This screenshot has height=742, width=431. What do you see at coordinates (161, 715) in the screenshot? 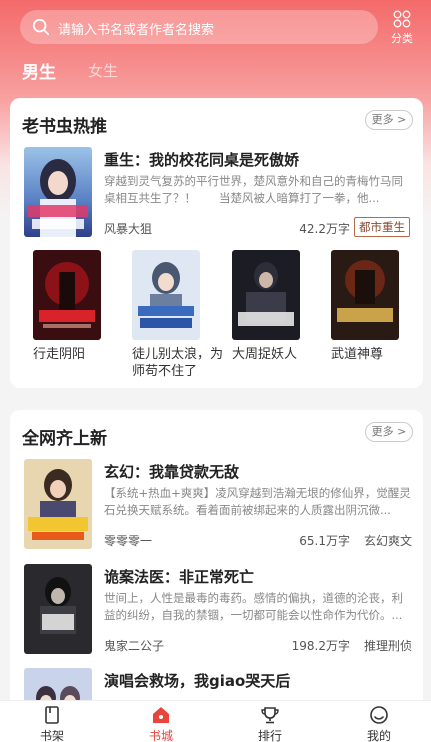
I see `bookstore-icon` at bounding box center [161, 715].